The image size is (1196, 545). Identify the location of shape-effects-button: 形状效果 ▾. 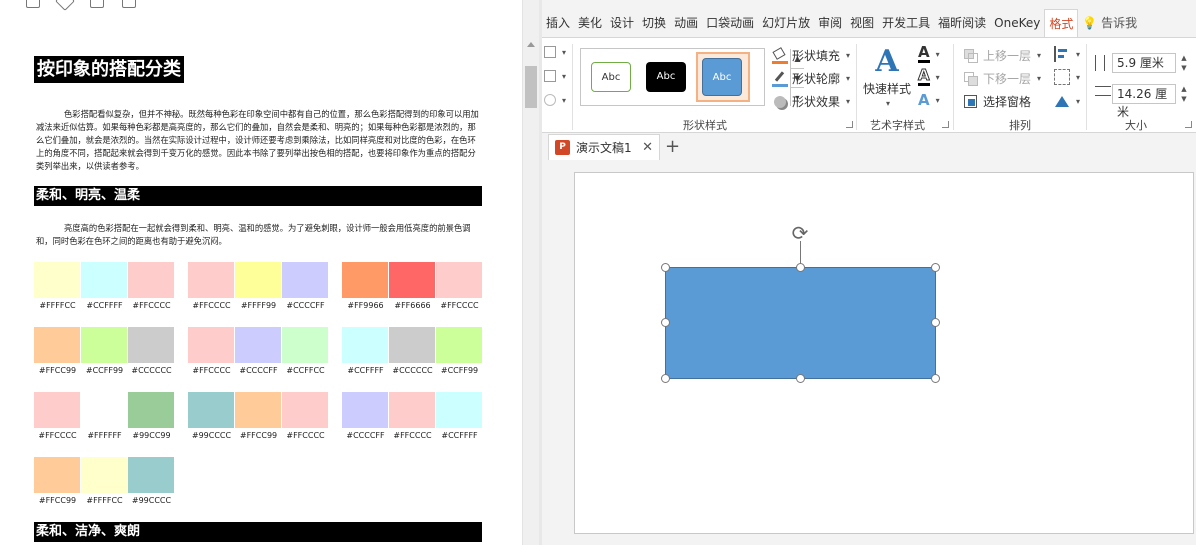
(811, 101).